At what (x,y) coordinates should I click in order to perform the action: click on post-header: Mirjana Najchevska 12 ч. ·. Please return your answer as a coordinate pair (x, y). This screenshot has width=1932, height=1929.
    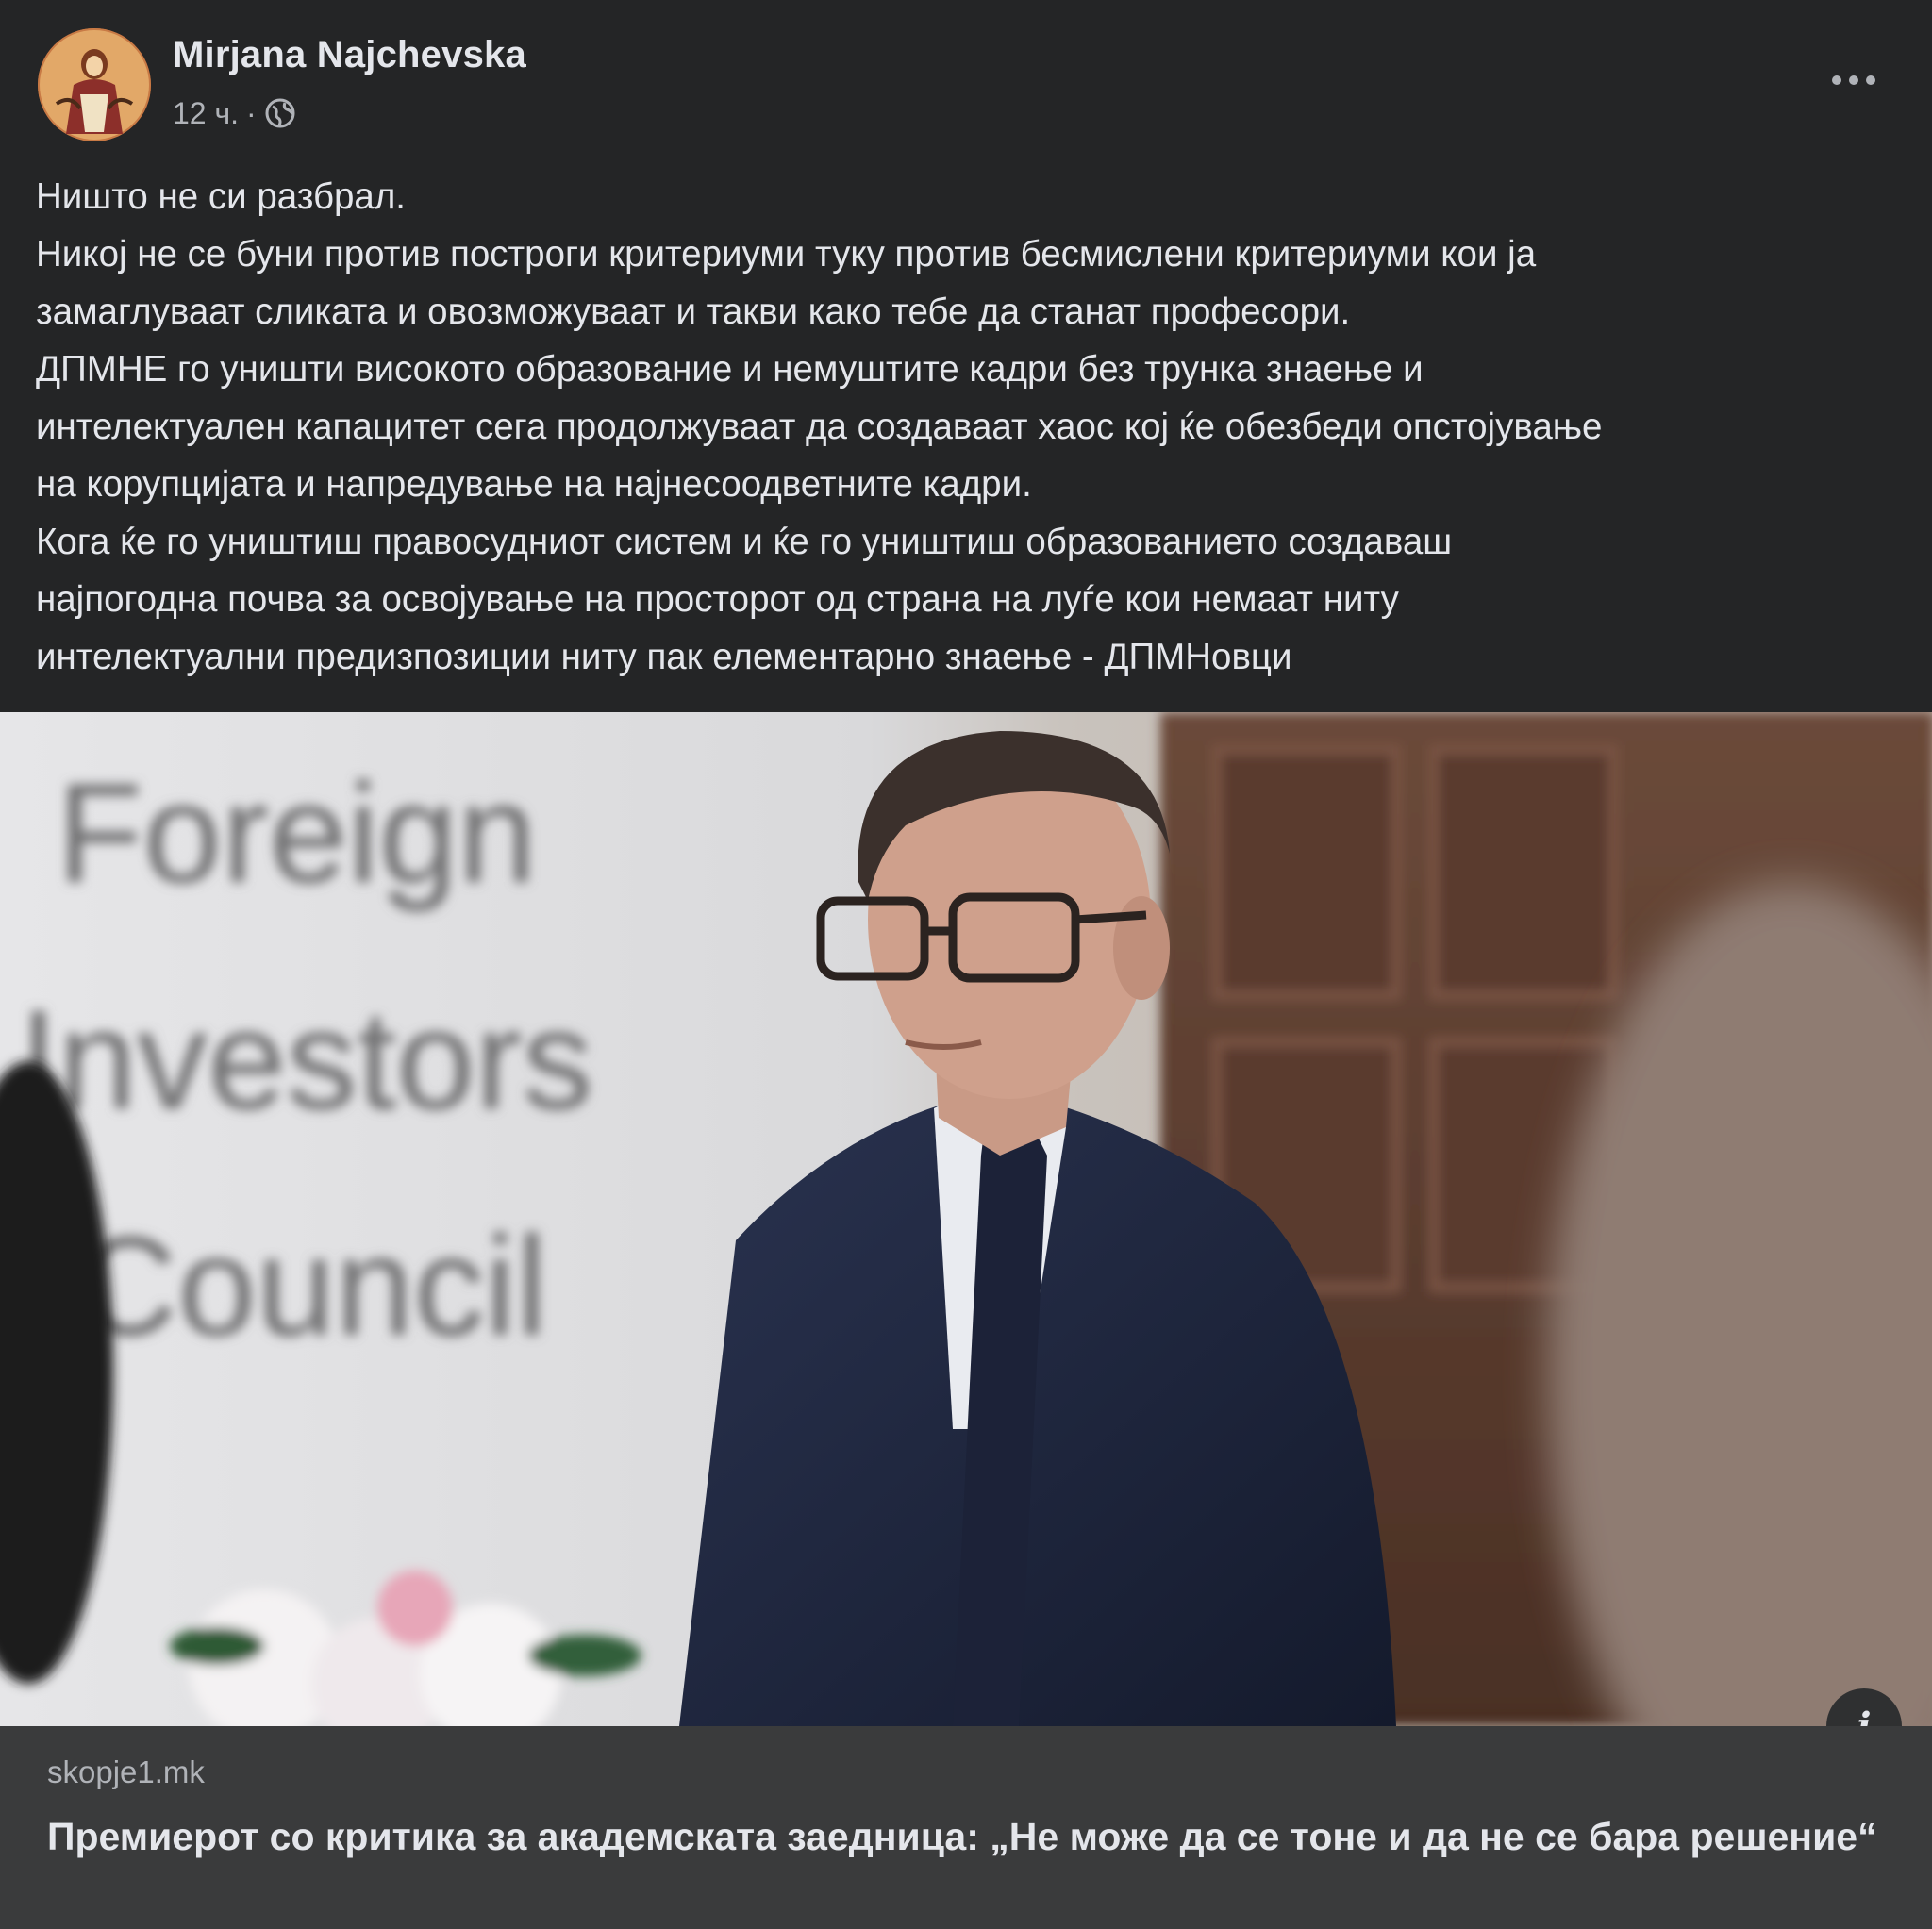
    Looking at the image, I should click on (966, 78).